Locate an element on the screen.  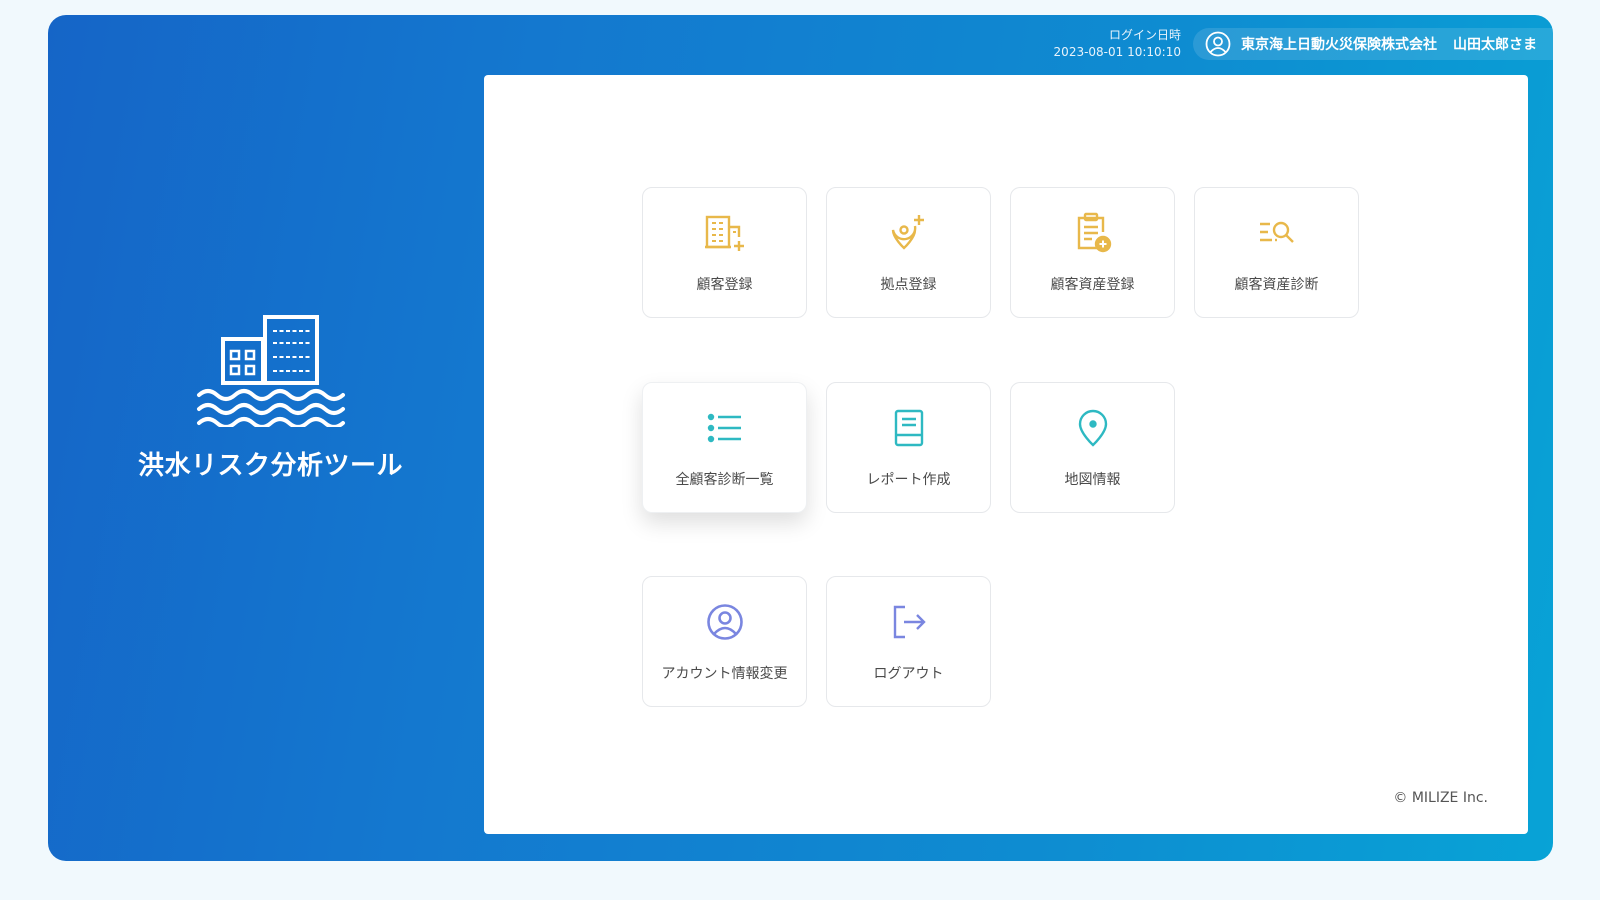
tile-map-info: 地図情報 is located at coordinates (1092, 447).